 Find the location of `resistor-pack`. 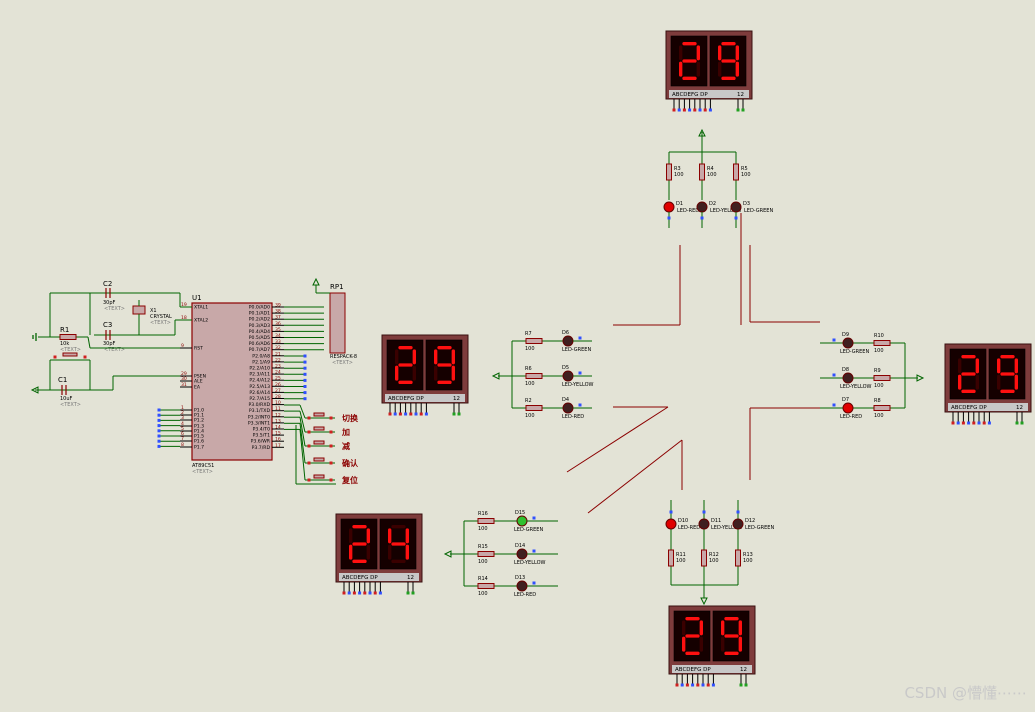

resistor-pack is located at coordinates (337, 323).